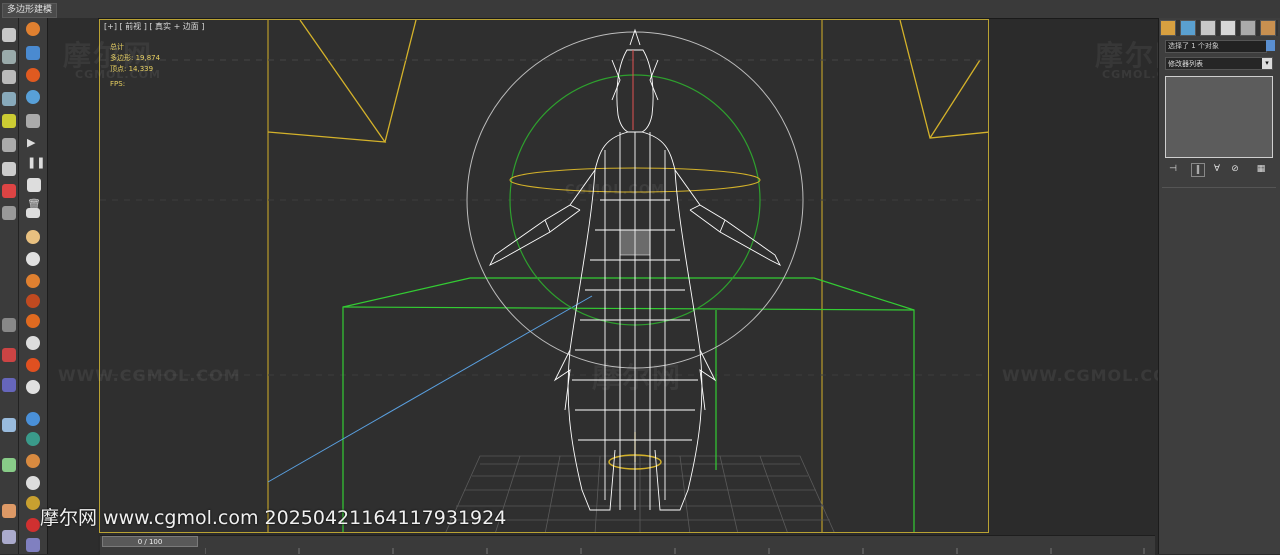  What do you see at coordinates (9, 537) in the screenshot?
I see `misc-icon` at bounding box center [9, 537].